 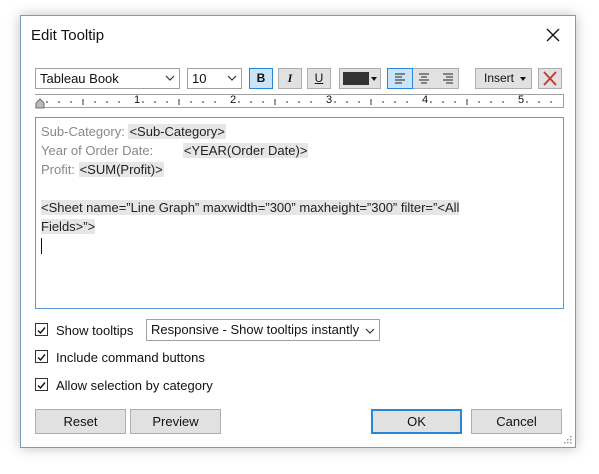 I want to click on profit-label: Profit:, so click(x=58, y=169).